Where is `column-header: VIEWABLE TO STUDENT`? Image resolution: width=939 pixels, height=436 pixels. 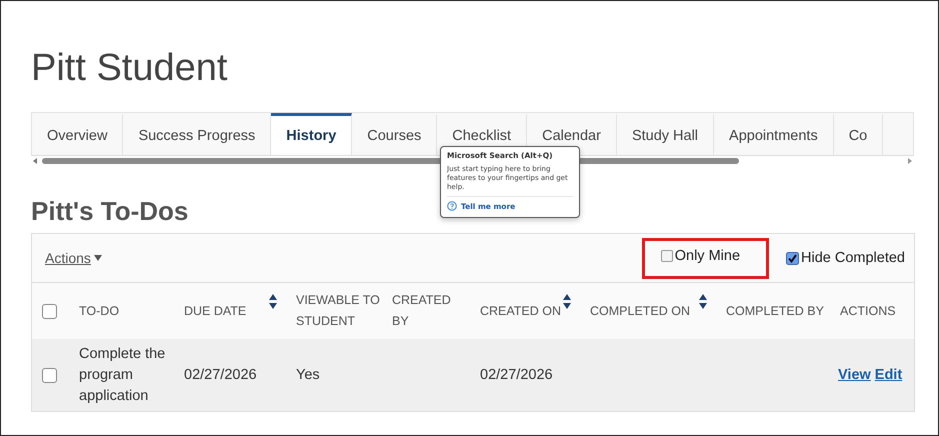 column-header: VIEWABLE TO STUDENT is located at coordinates (338, 311).